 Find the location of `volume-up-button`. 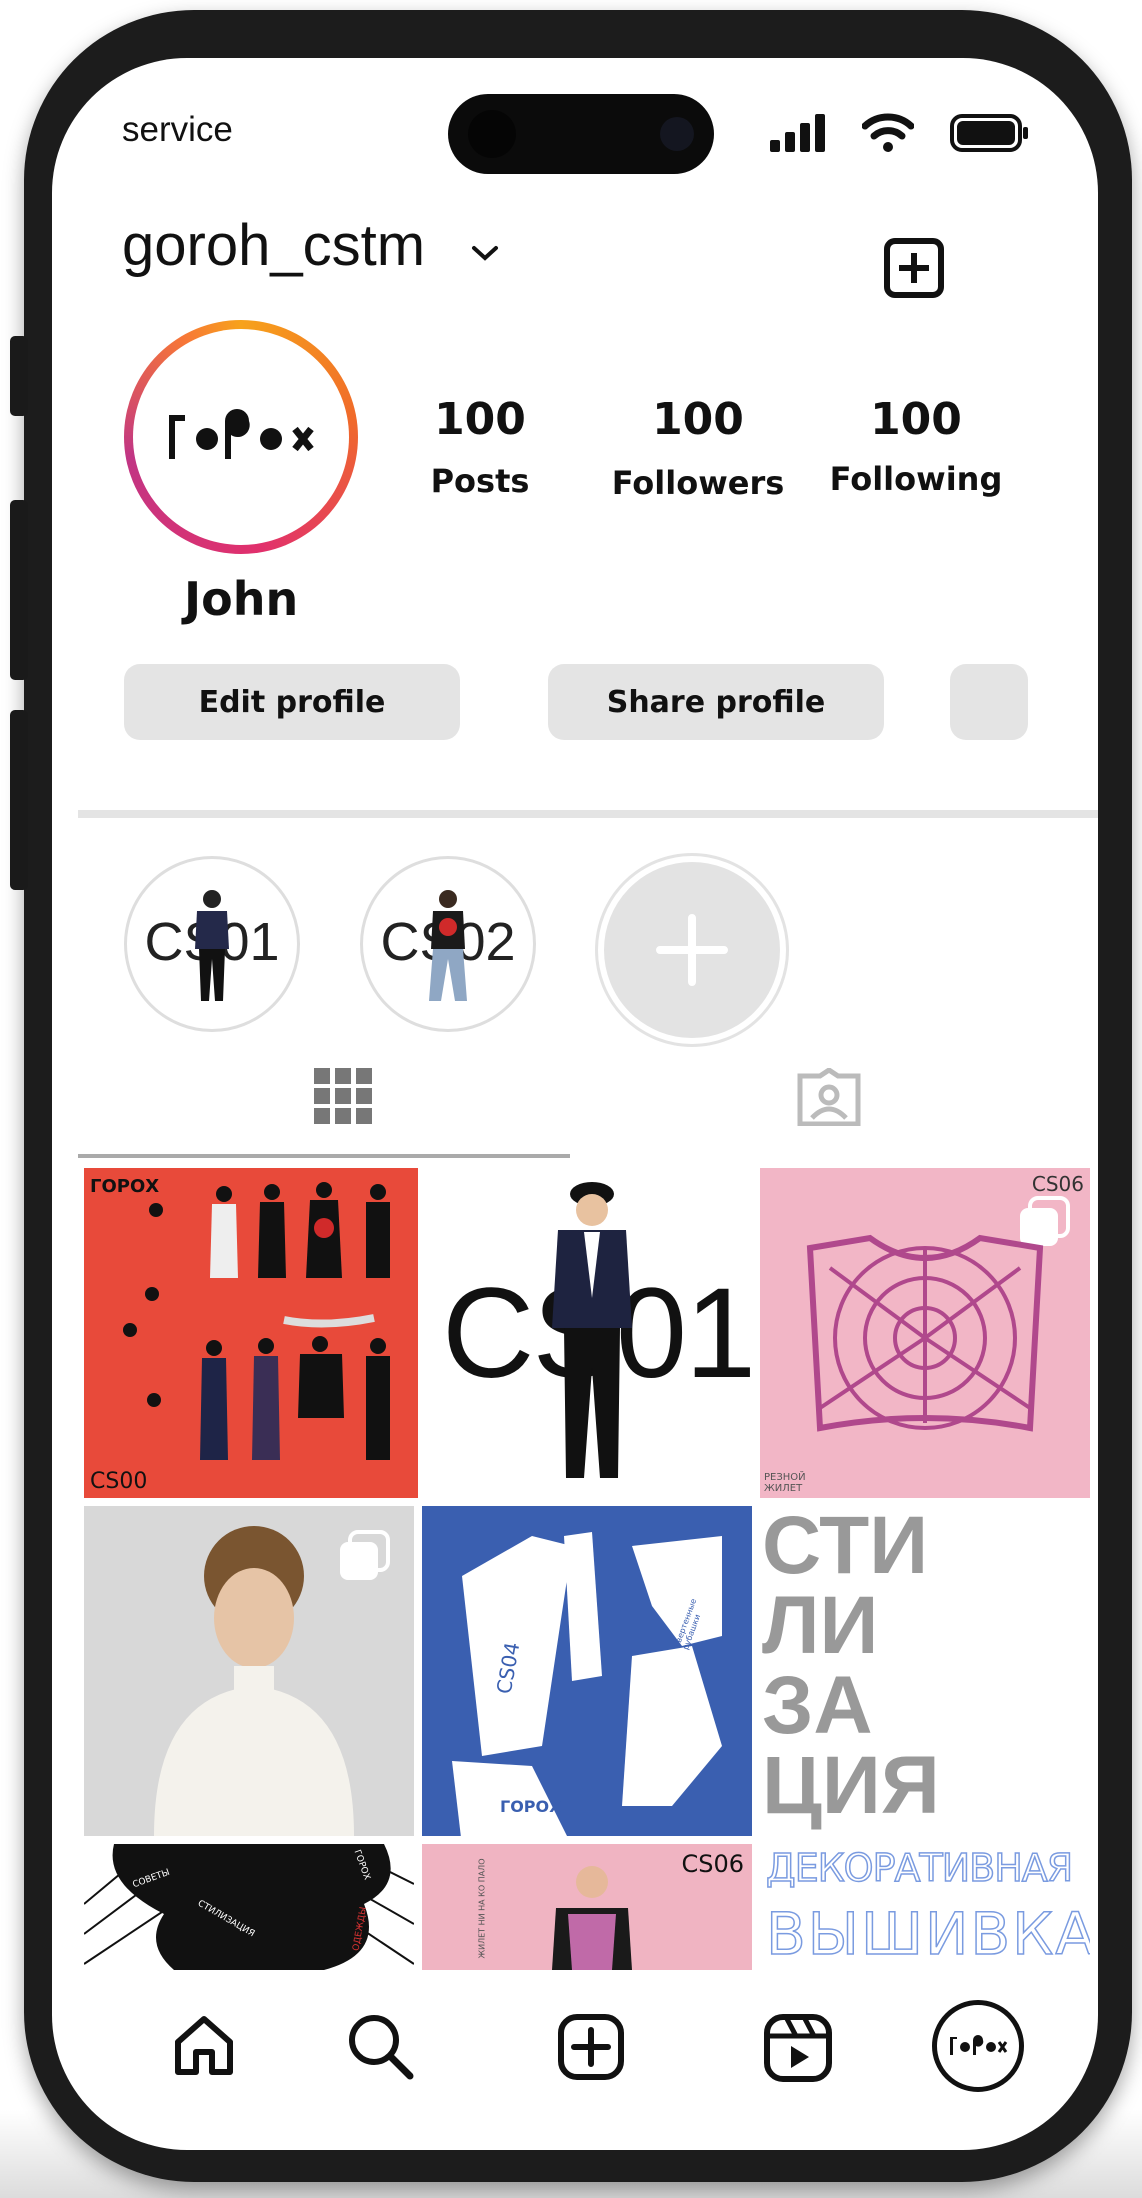

volume-up-button is located at coordinates (19, 590).